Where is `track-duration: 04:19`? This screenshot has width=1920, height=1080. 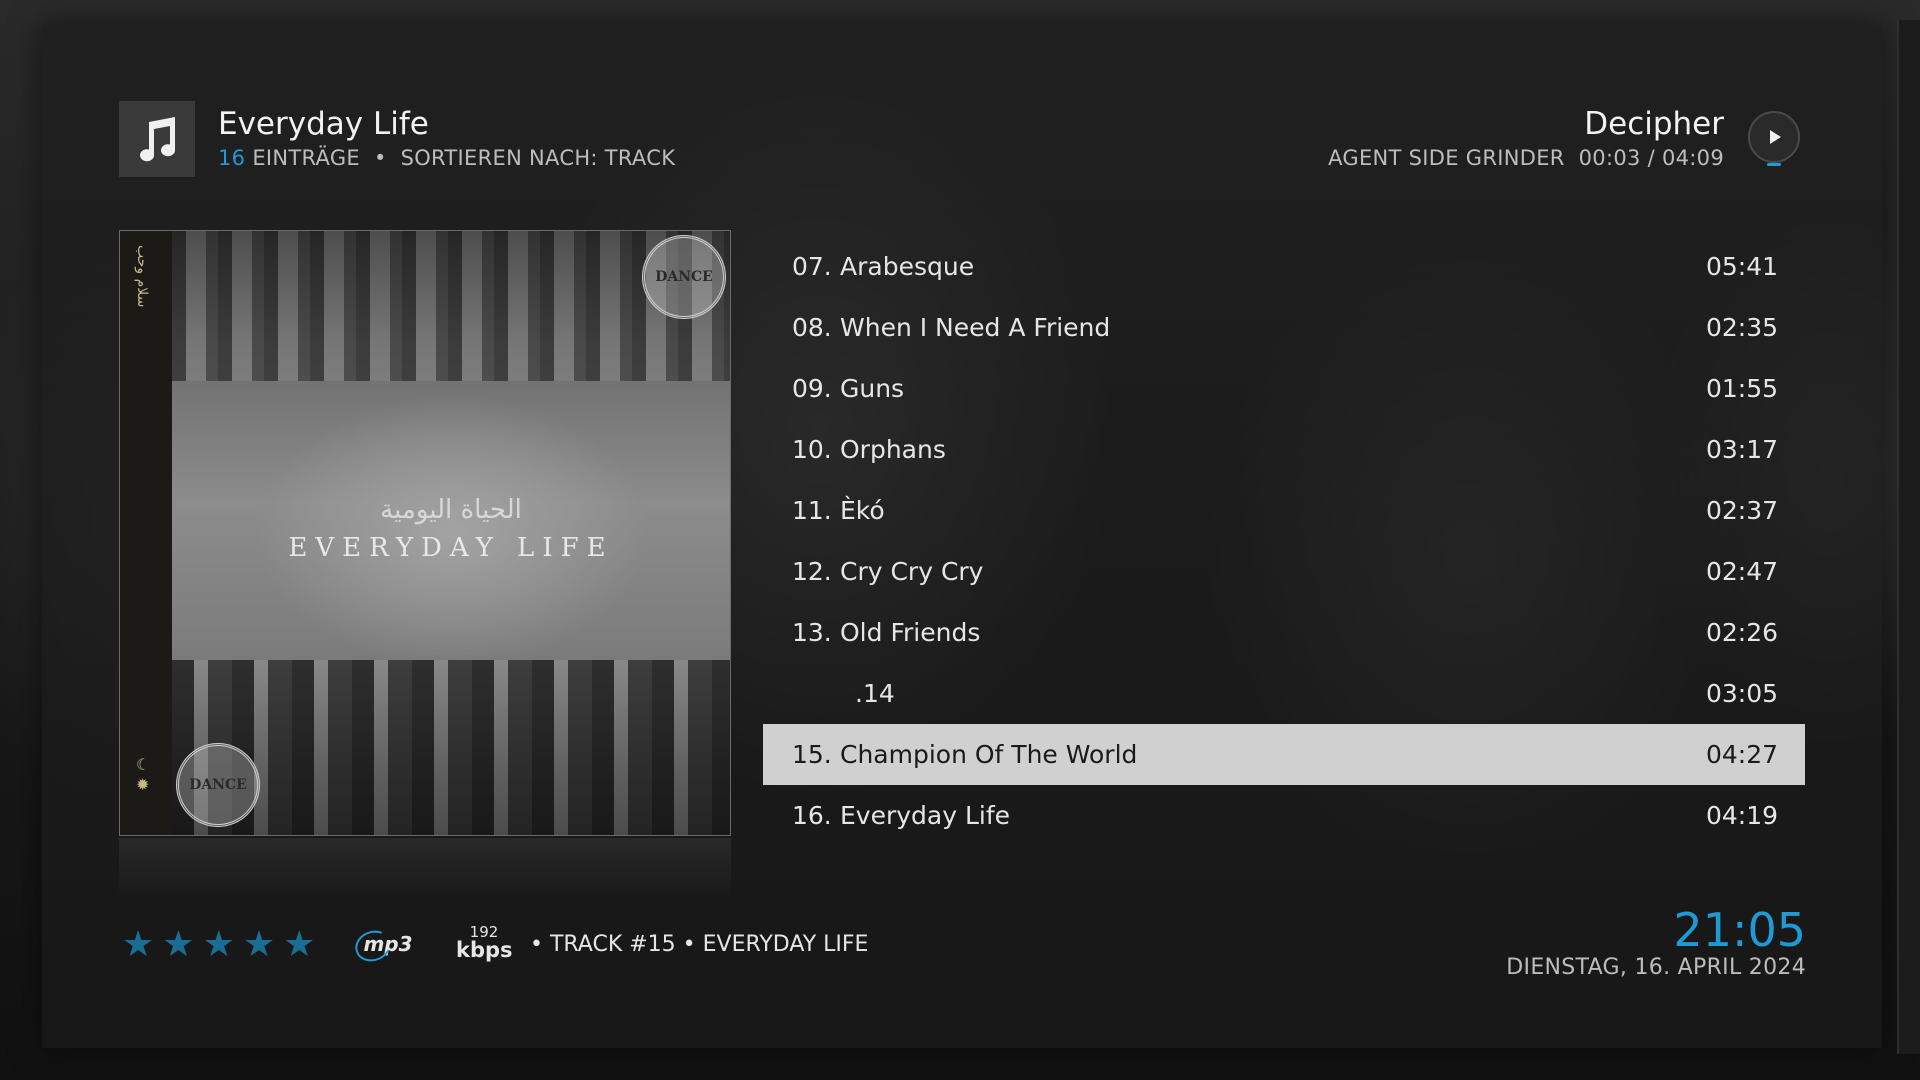
track-duration: 04:19 is located at coordinates (1741, 815).